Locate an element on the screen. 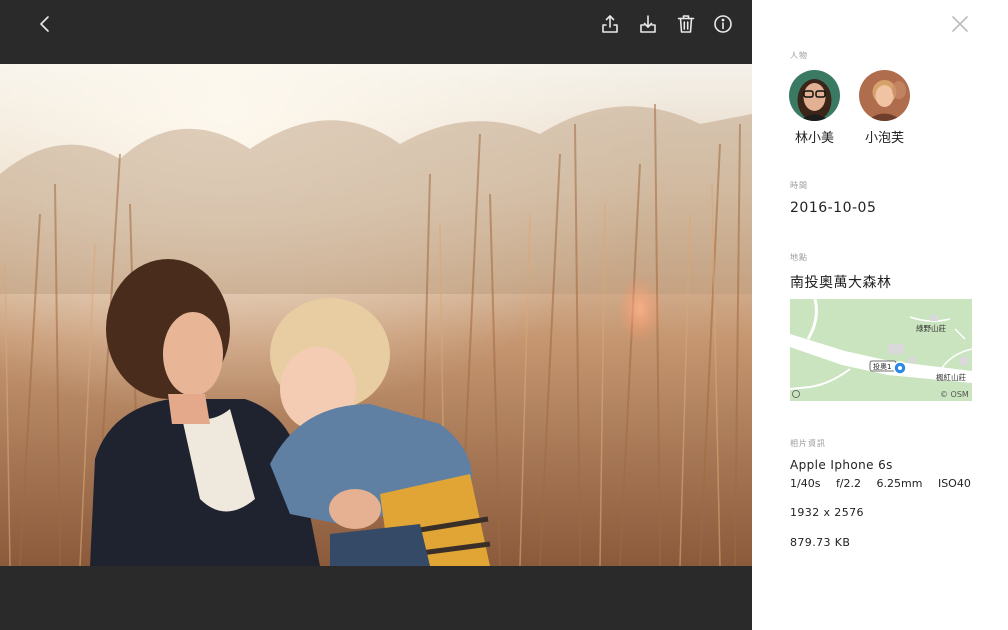 The height and width of the screenshot is (630, 1008). shutter-speed: 1/40s is located at coordinates (805, 483).